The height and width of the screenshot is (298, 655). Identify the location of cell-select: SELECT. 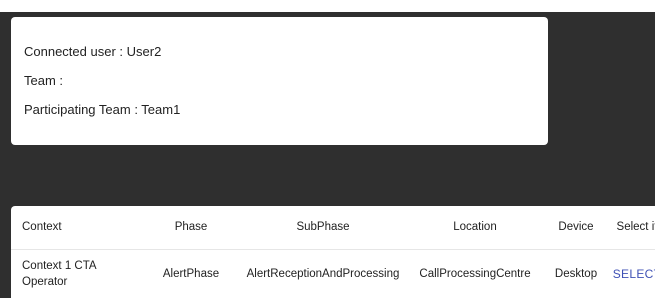
(631, 273).